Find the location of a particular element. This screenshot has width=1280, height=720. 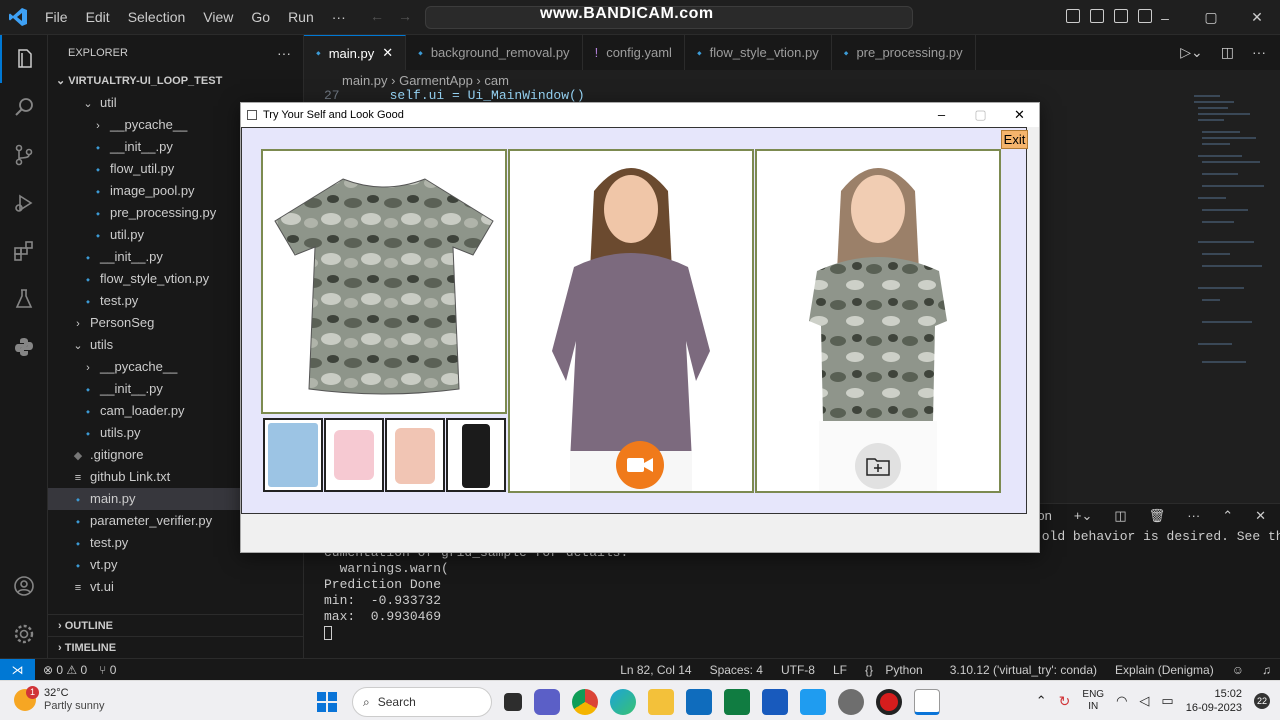

show-hidden-icons-icon: ⌃ is located at coordinates (1041, 701).